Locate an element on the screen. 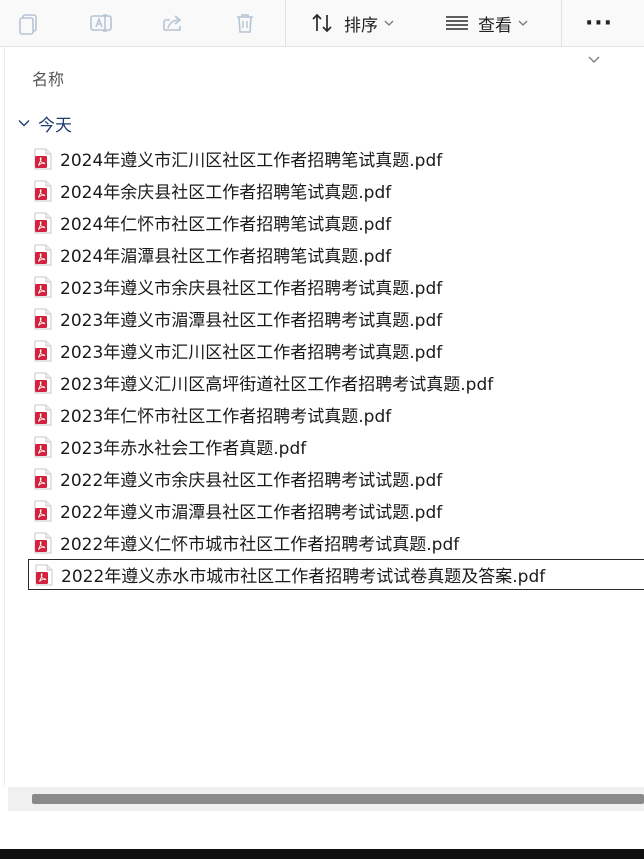  view-label: 查看 is located at coordinates (495, 25).